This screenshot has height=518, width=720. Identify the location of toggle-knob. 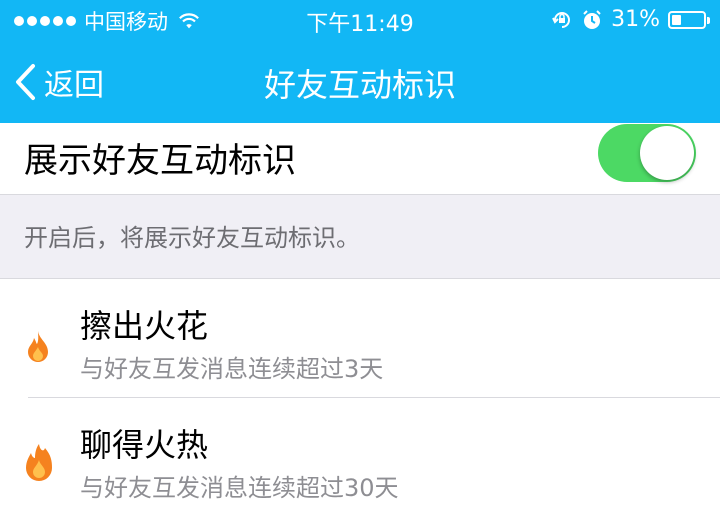
(667, 153).